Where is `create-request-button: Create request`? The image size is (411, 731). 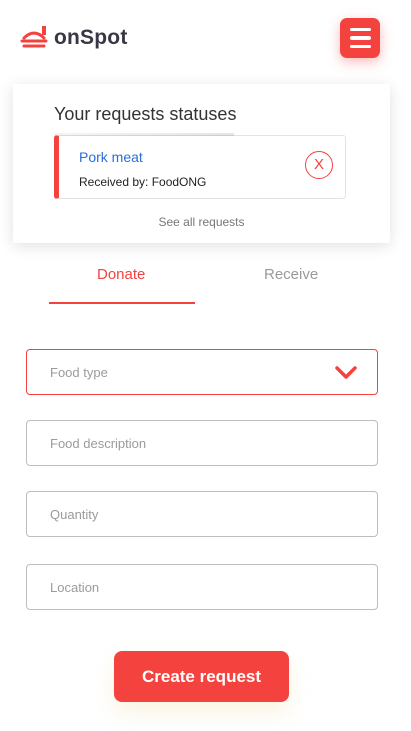 create-request-button: Create request is located at coordinates (201, 676).